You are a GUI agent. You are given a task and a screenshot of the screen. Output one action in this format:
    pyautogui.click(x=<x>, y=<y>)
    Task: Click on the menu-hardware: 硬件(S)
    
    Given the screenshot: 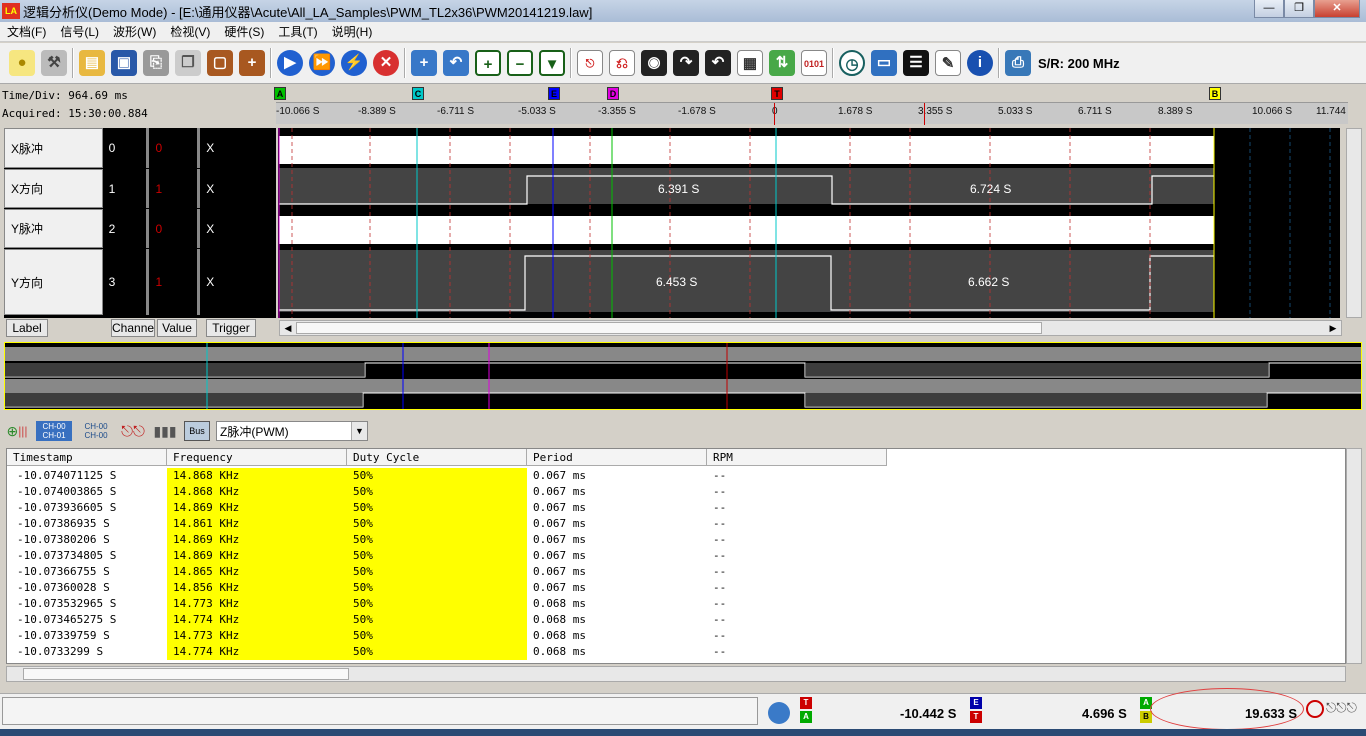 What is the action you would take?
    pyautogui.click(x=244, y=31)
    